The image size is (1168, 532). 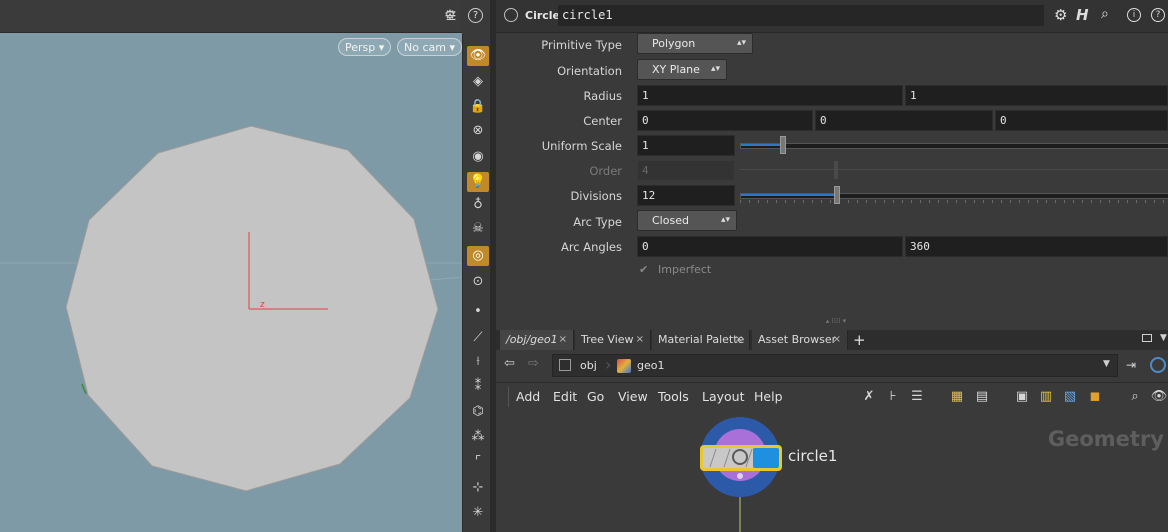 I want to click on tab-material-palette: Material Palette ×, so click(x=701, y=340).